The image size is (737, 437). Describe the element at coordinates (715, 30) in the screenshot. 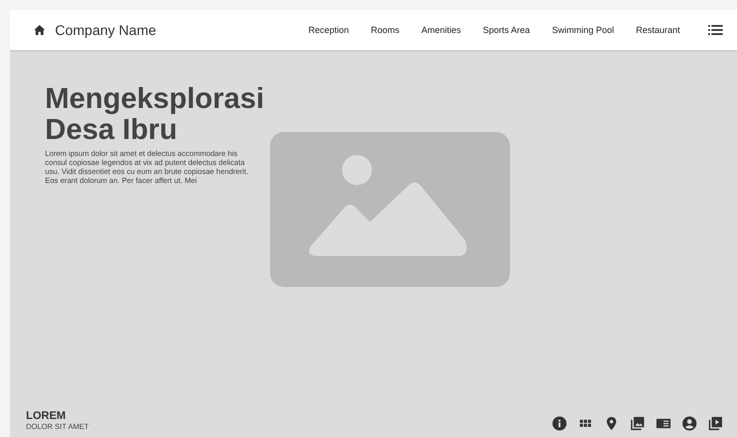

I see `menu-icon` at that location.